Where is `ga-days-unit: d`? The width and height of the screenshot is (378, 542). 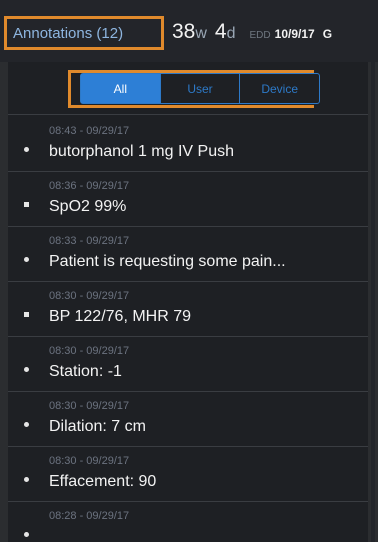
ga-days-unit: d is located at coordinates (231, 33).